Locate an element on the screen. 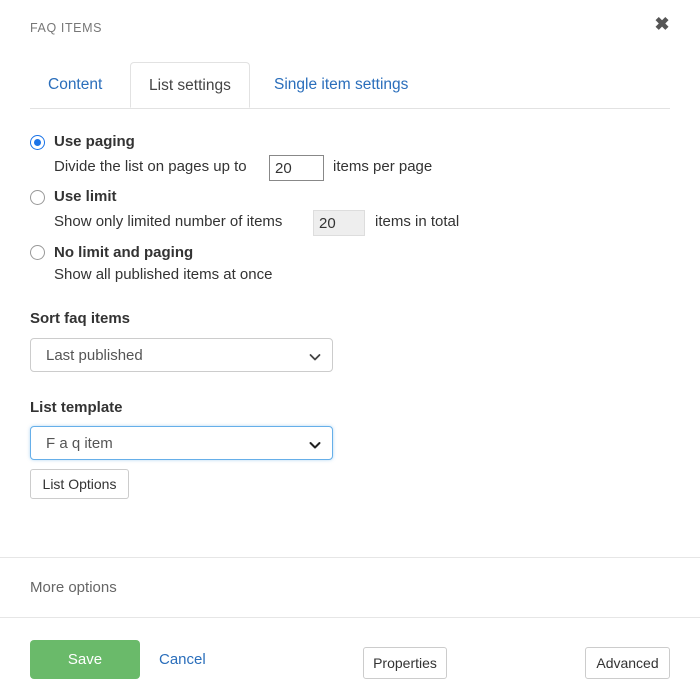  properties-button: Properties is located at coordinates (405, 663).